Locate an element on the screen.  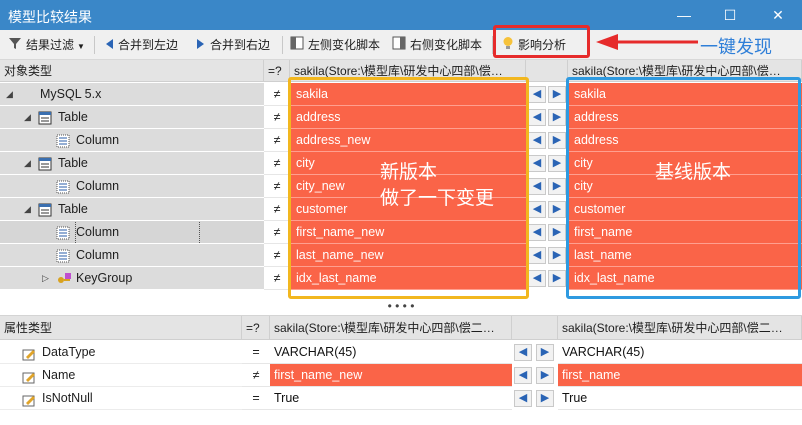
object-type-label: Column is located at coordinates (98, 255).